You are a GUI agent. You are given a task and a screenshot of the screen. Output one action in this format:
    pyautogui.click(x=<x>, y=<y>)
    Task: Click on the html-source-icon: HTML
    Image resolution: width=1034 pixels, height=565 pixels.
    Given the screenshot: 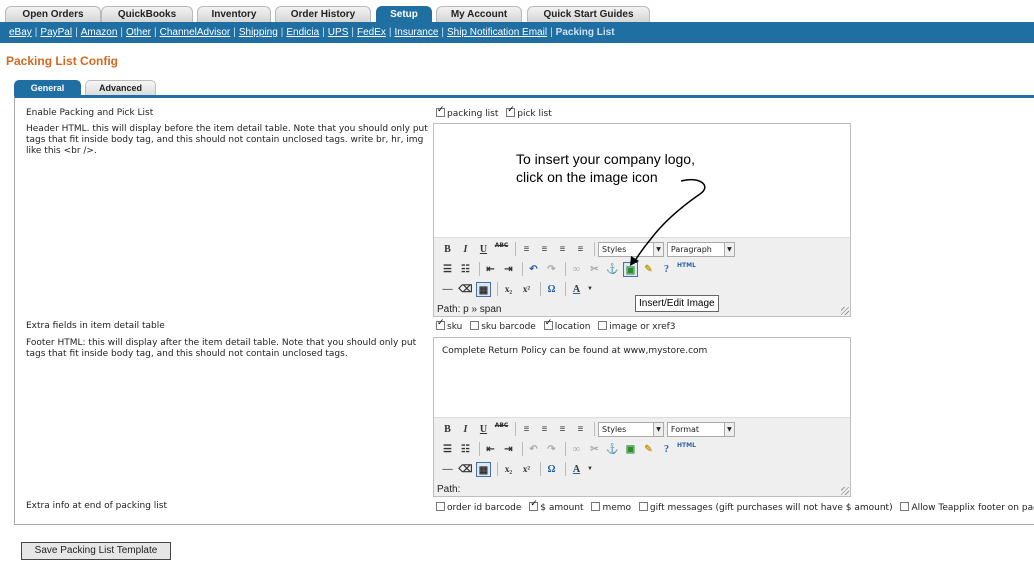 What is the action you would take?
    pyautogui.click(x=686, y=449)
    